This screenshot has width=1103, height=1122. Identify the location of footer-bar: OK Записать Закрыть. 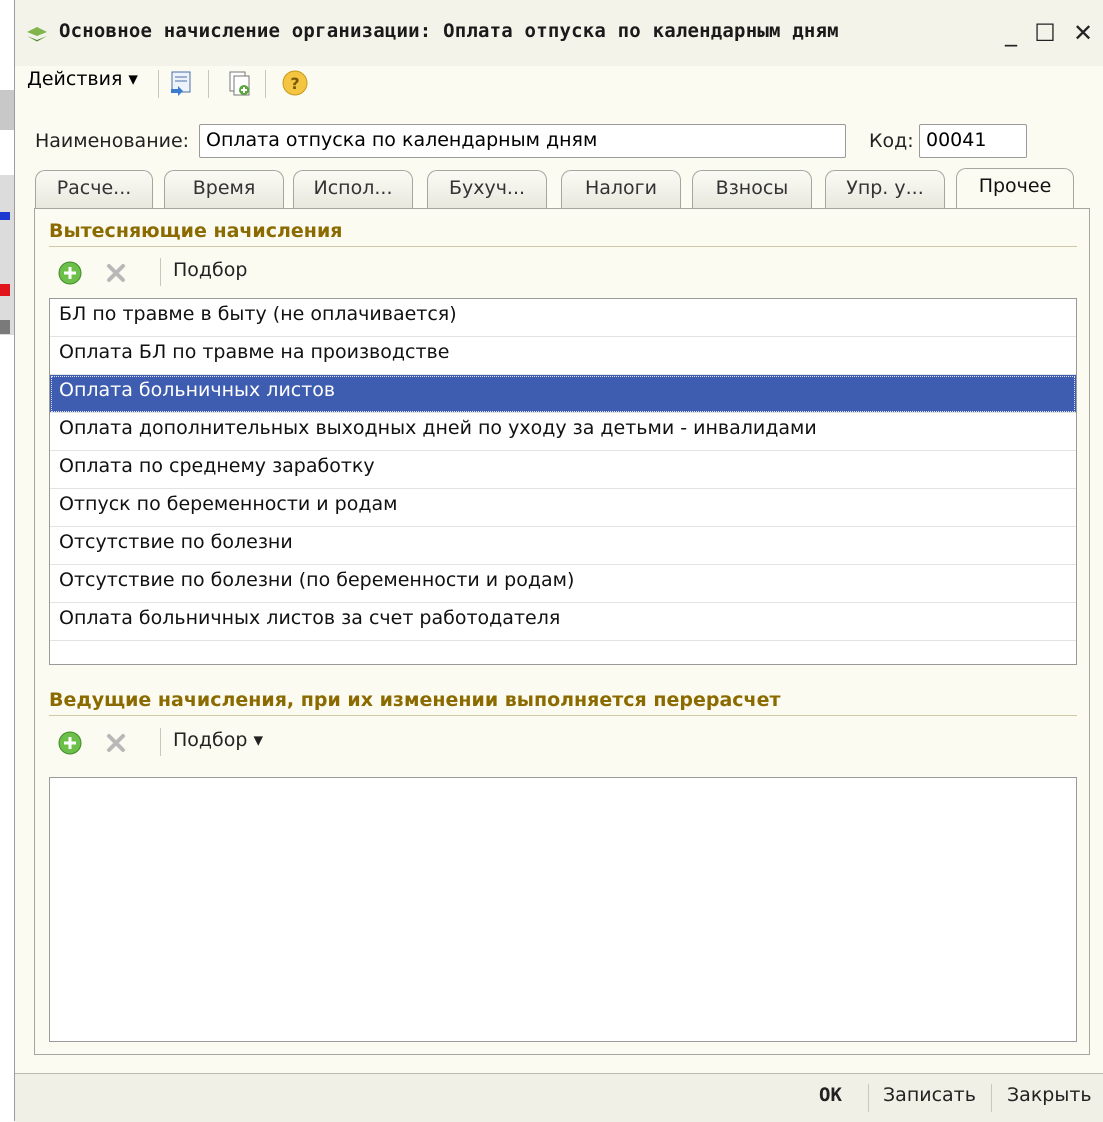
(559, 1097).